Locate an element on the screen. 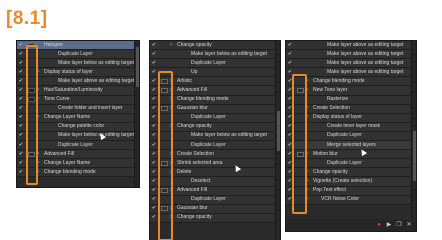  scrollbar is located at coordinates (413, 136).